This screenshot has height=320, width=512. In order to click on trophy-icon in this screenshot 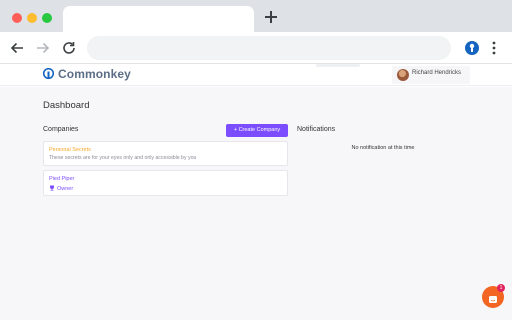, I will do `click(52, 188)`.